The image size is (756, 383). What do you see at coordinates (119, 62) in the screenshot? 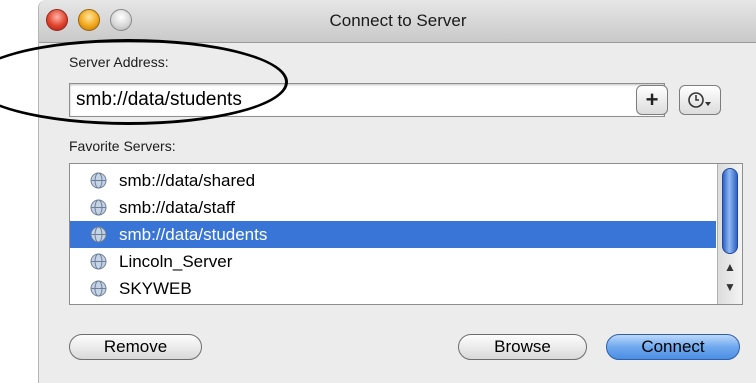
I see `server-address-label: Server Address:` at bounding box center [119, 62].